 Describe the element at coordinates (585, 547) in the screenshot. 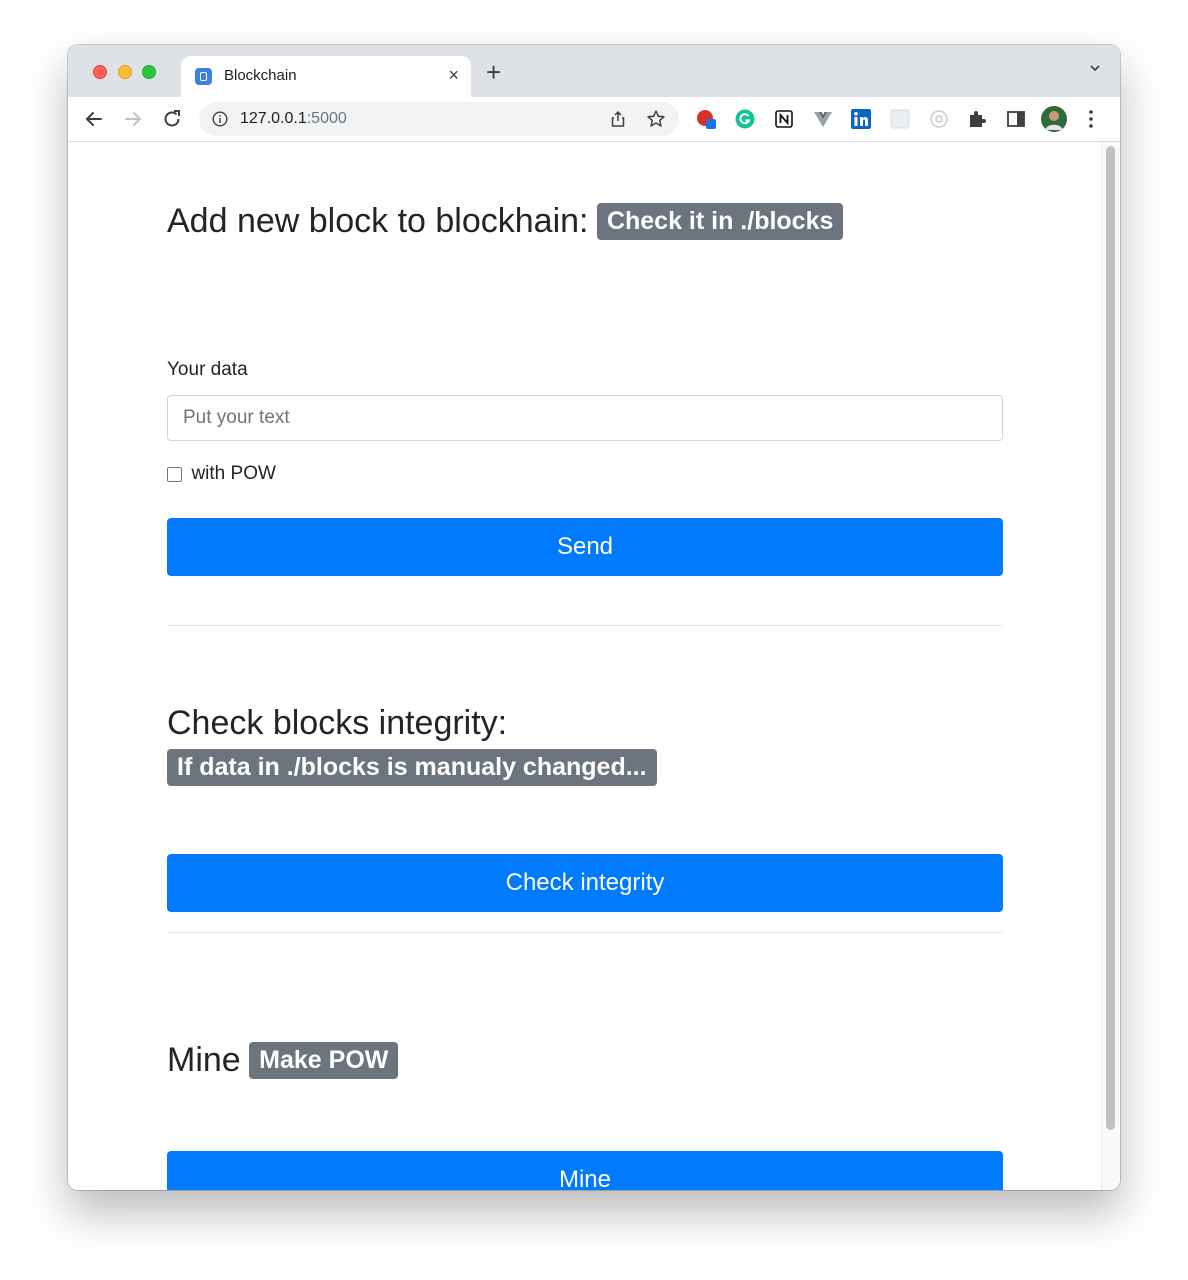

I see `send-button: Send` at that location.